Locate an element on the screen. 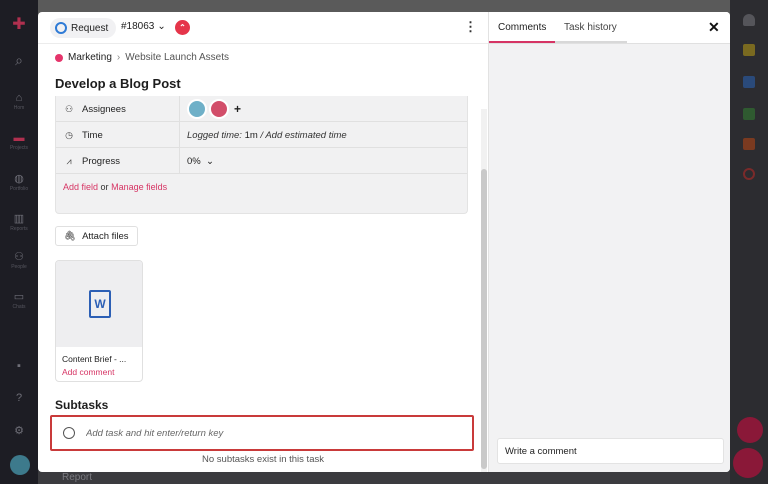 This screenshot has height=484, width=768. task-id-label: #18063 is located at coordinates (138, 26).